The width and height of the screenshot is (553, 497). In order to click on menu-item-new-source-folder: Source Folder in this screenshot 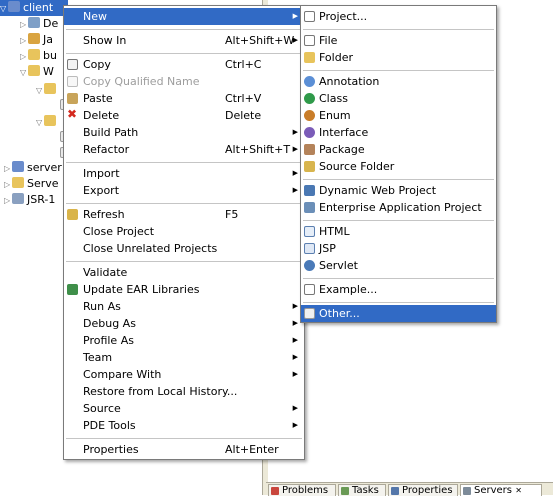, I will do `click(398, 166)`.